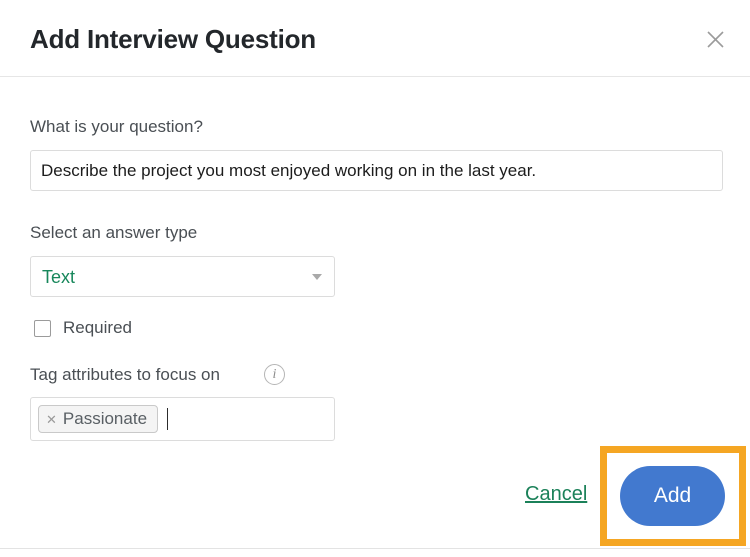 The width and height of the screenshot is (750, 557). What do you see at coordinates (672, 496) in the screenshot?
I see `add-button: Add` at bounding box center [672, 496].